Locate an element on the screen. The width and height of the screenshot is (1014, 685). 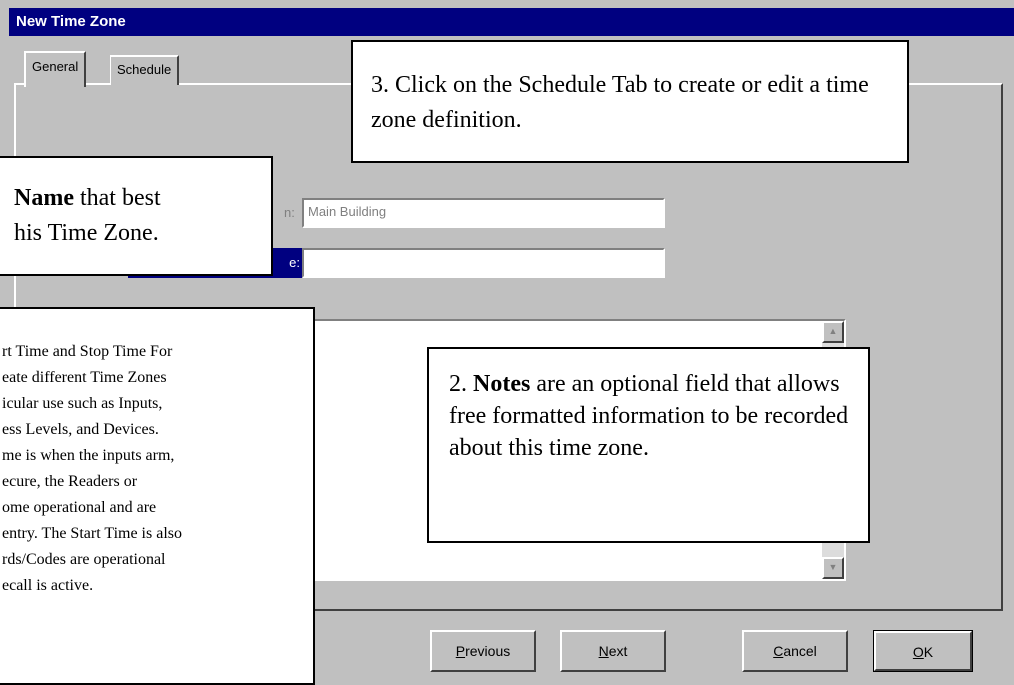
callout-notes-prefix: 2. is located at coordinates (461, 384).